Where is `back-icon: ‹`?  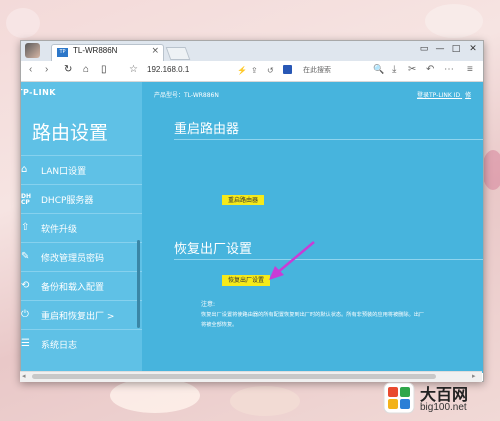 back-icon: ‹ is located at coordinates (30, 69).